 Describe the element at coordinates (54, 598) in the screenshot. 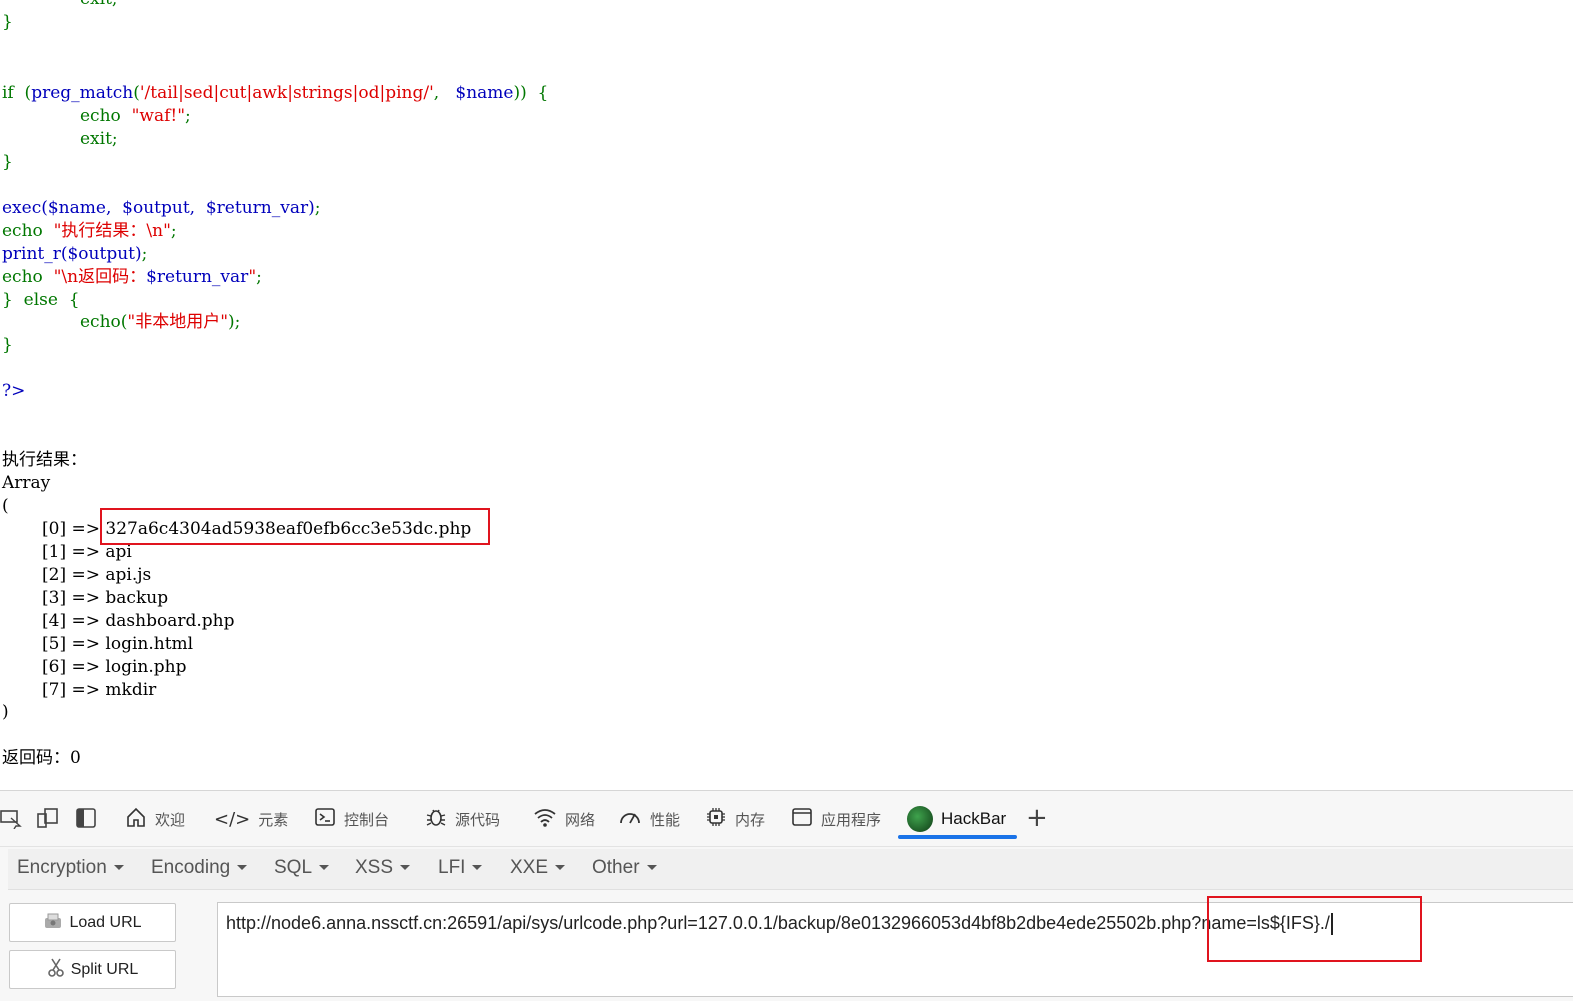

I see `array-index: [3]` at that location.